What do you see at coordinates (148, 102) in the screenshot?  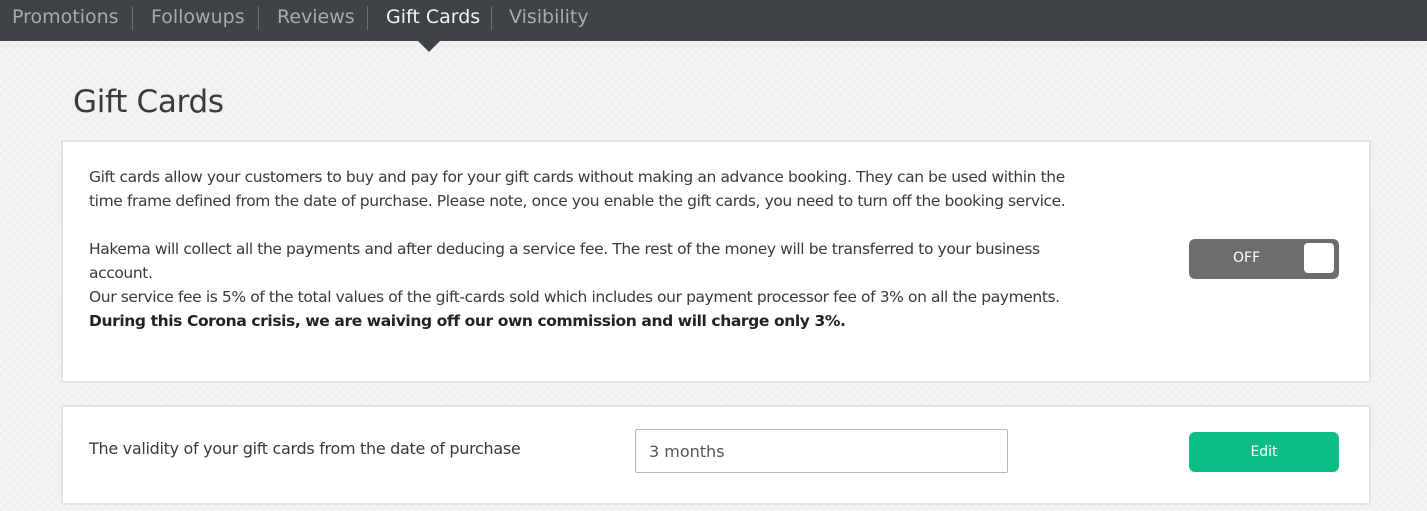 I see `page-title: Gift Cards` at bounding box center [148, 102].